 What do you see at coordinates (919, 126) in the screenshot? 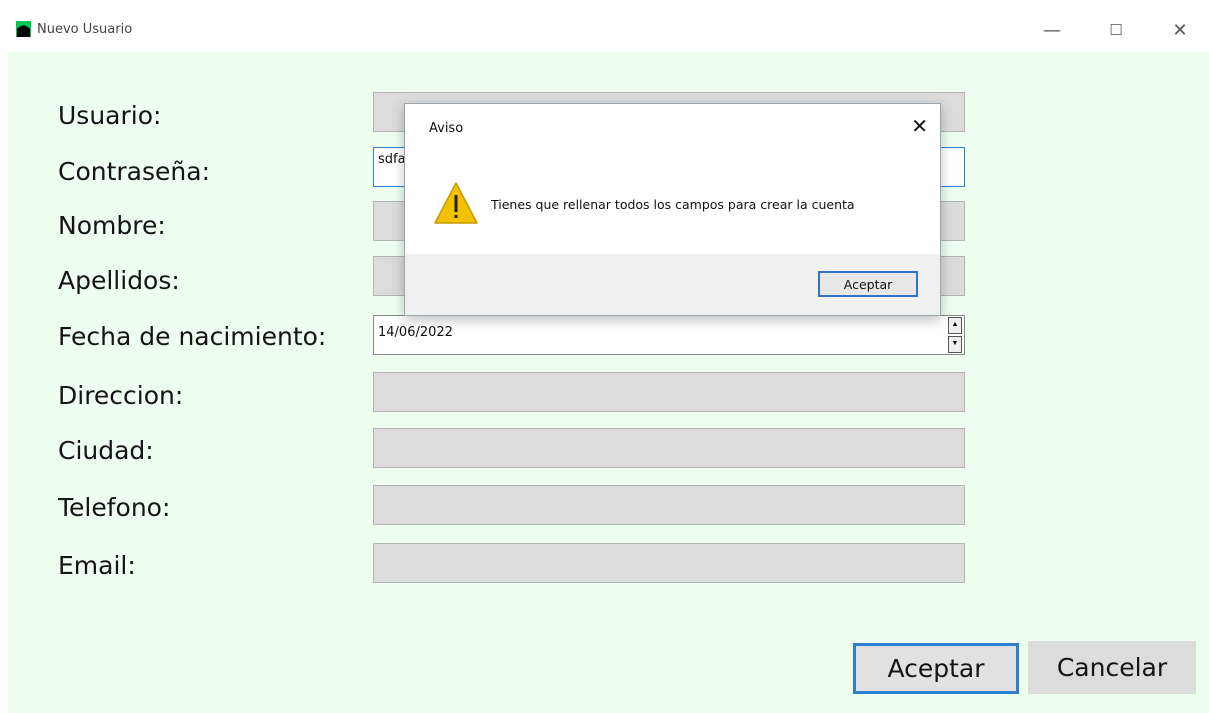
I see `dialog-close-icon: ✕` at bounding box center [919, 126].